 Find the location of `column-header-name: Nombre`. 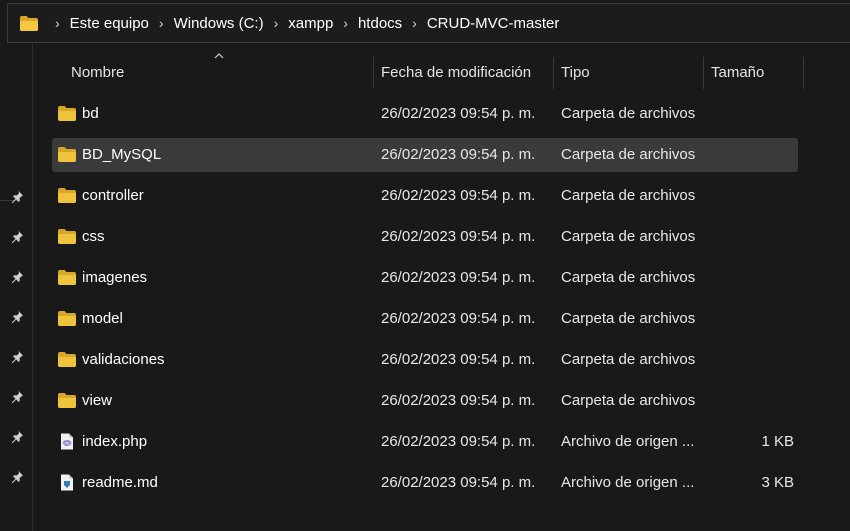

column-header-name: Nombre is located at coordinates (97, 73).